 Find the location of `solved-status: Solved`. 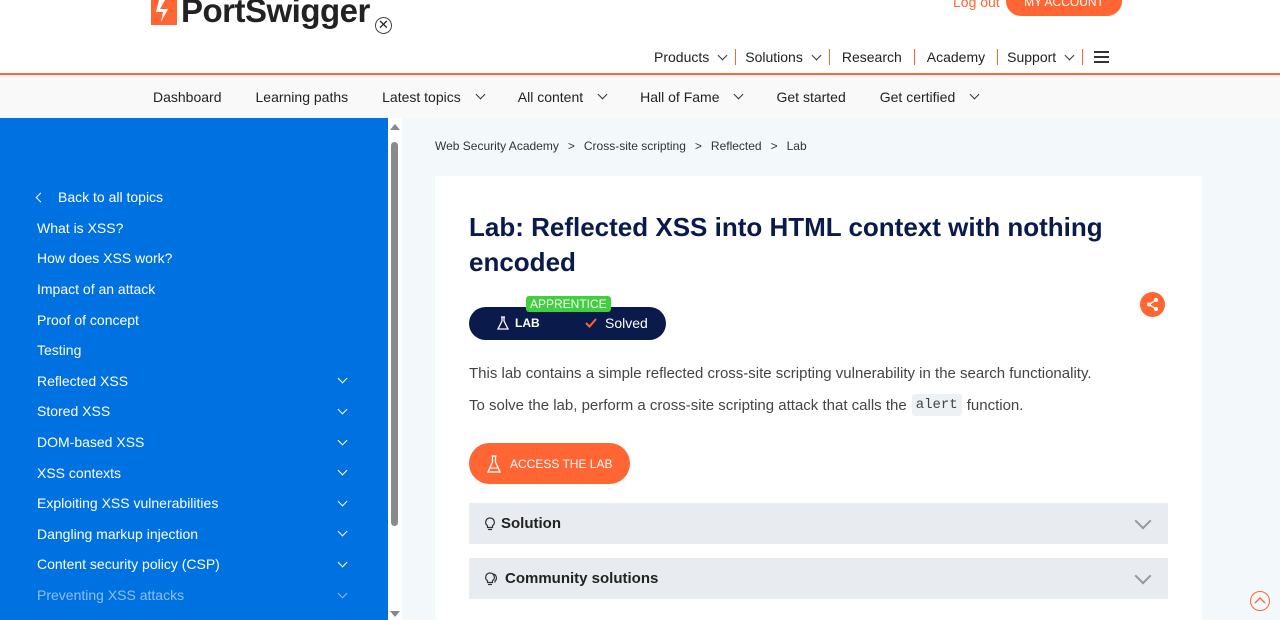

solved-status: Solved is located at coordinates (616, 323).